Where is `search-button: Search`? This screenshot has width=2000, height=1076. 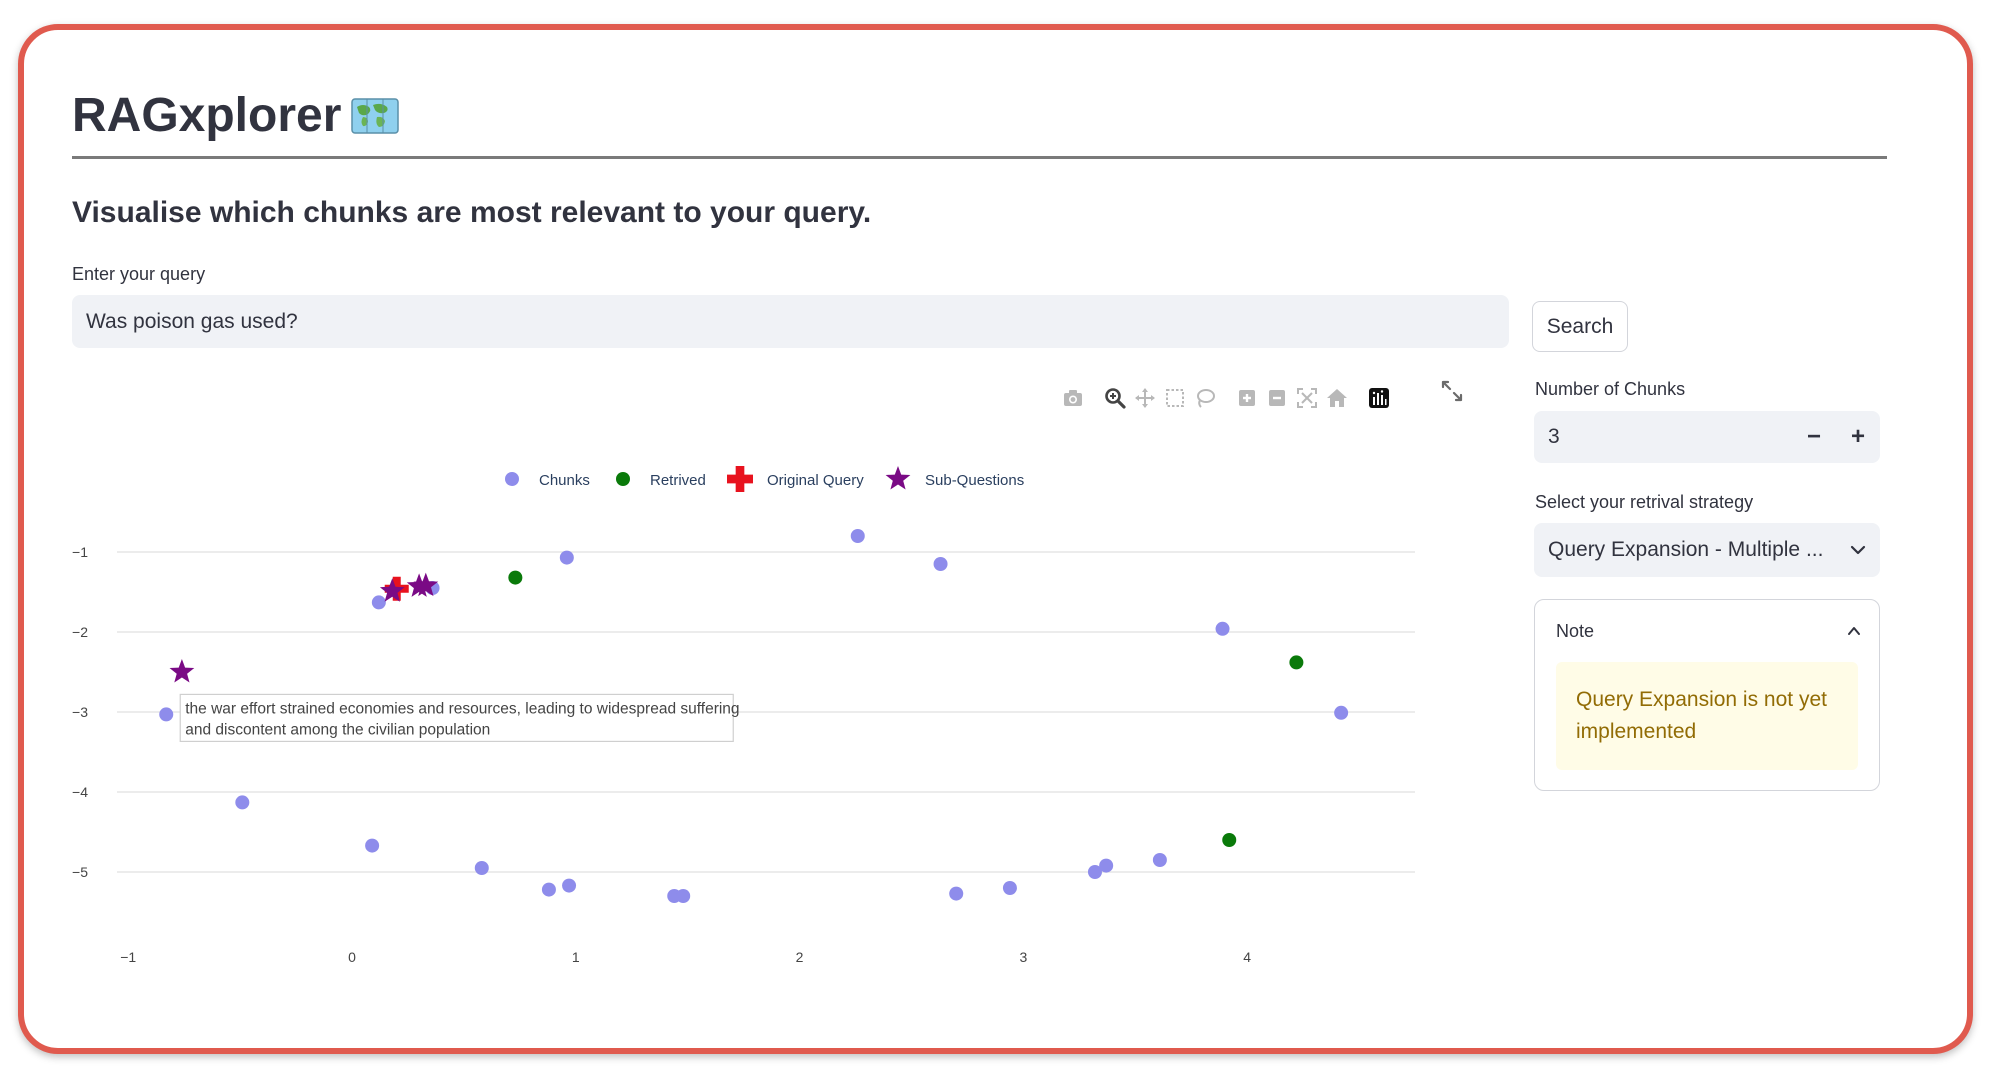
search-button: Search is located at coordinates (1580, 326).